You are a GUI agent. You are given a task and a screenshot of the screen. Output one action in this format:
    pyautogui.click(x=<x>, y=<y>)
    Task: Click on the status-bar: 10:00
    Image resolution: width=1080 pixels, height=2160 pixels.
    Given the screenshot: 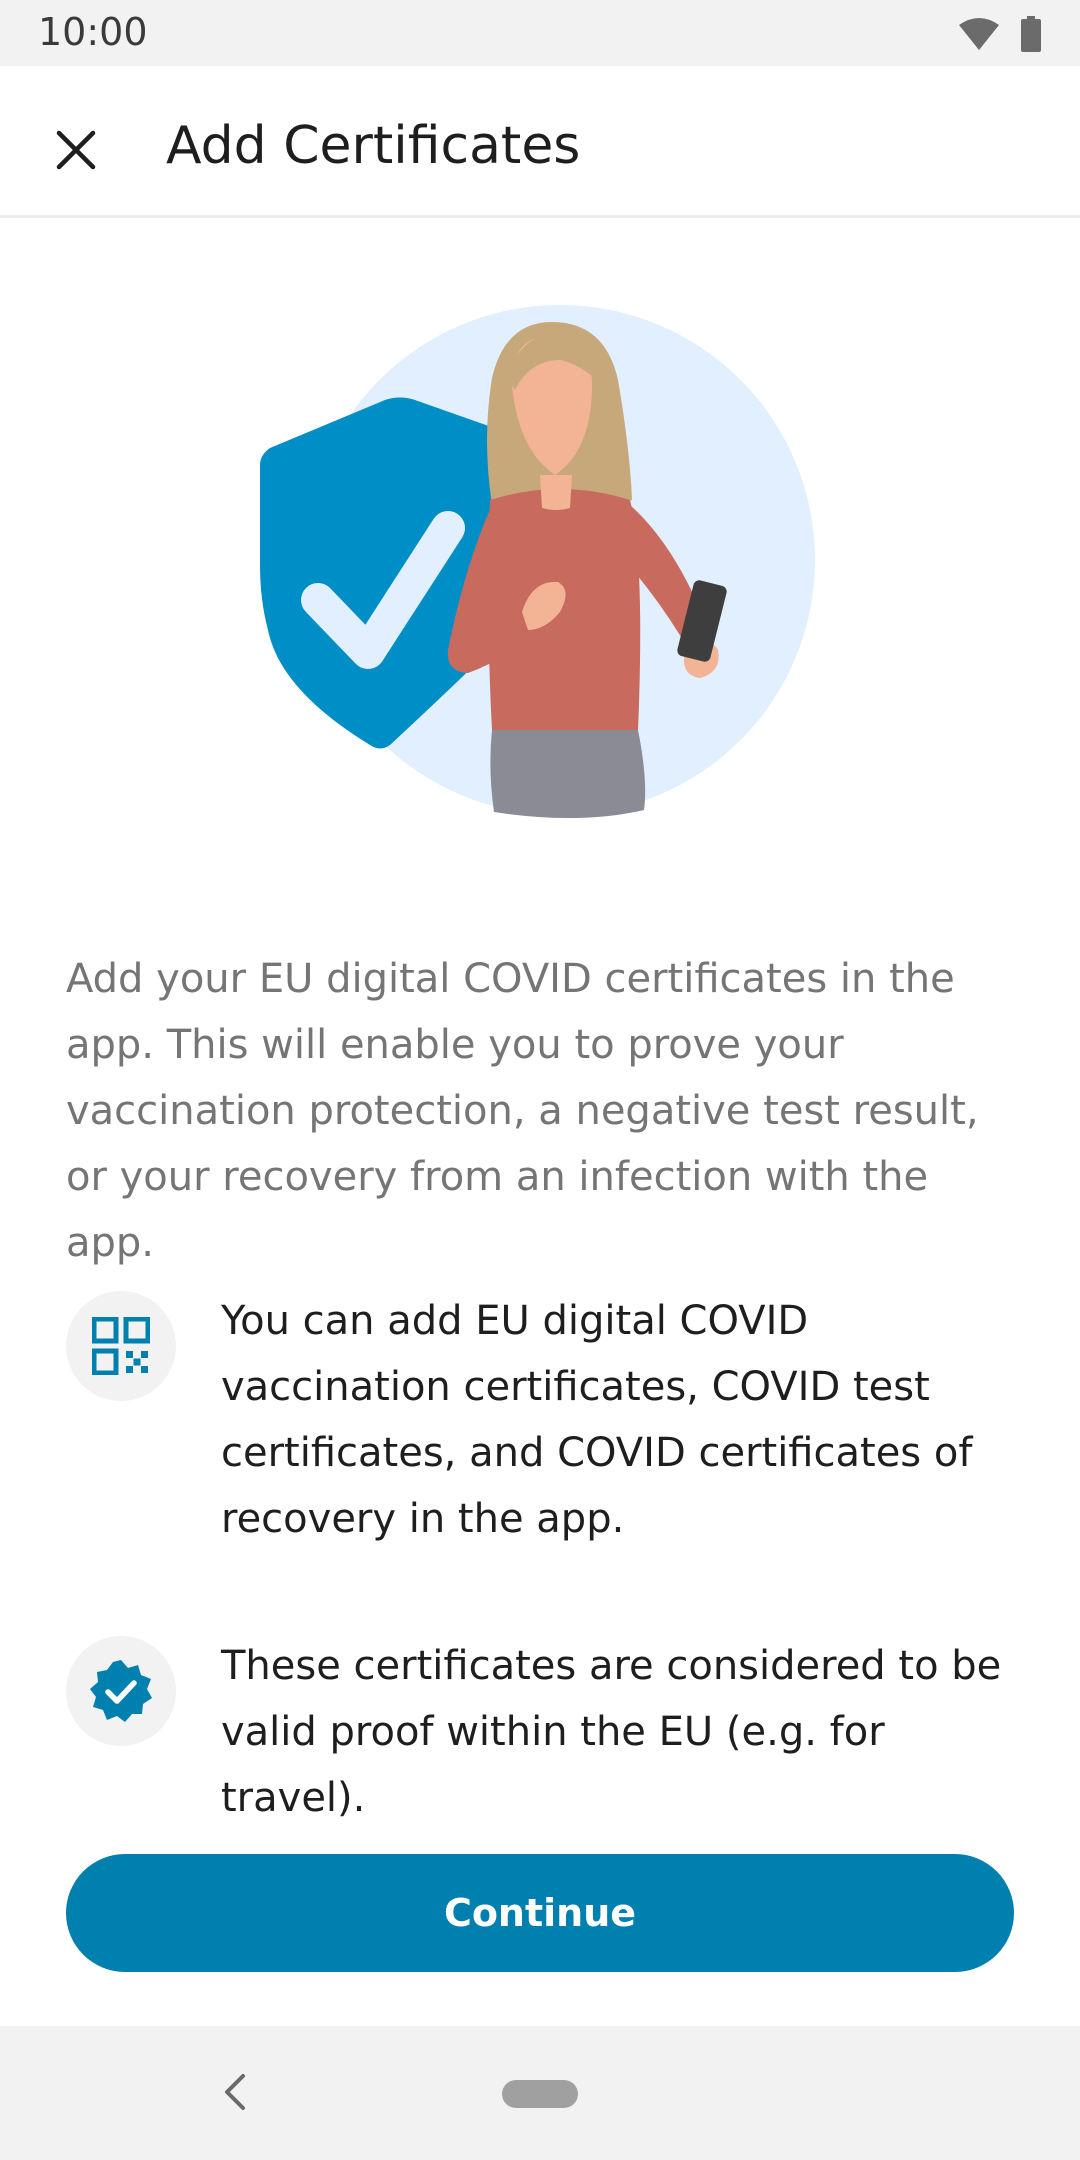 What is the action you would take?
    pyautogui.click(x=540, y=33)
    